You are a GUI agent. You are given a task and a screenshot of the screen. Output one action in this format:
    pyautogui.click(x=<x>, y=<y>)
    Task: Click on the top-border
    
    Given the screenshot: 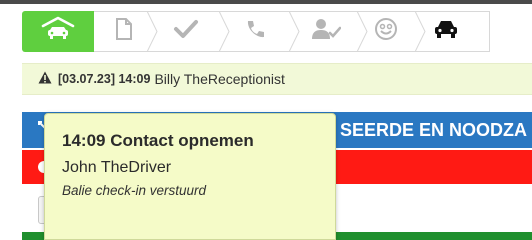 What is the action you would take?
    pyautogui.click(x=266, y=2)
    